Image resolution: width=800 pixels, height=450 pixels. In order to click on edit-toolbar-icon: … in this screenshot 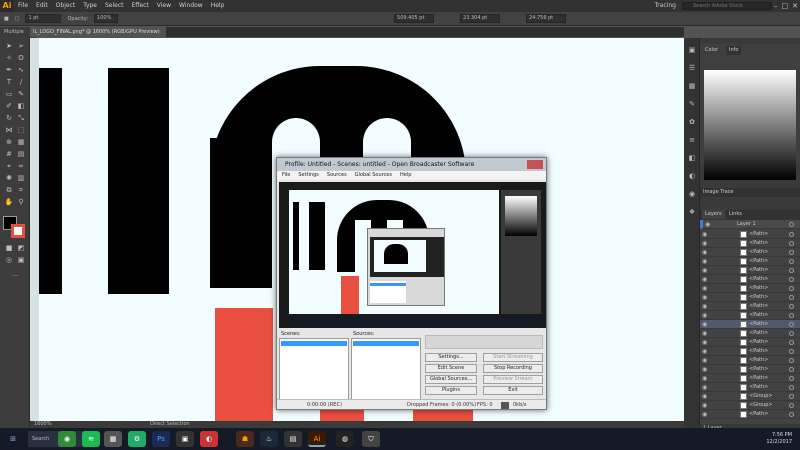, I will do `click(15, 274)`.